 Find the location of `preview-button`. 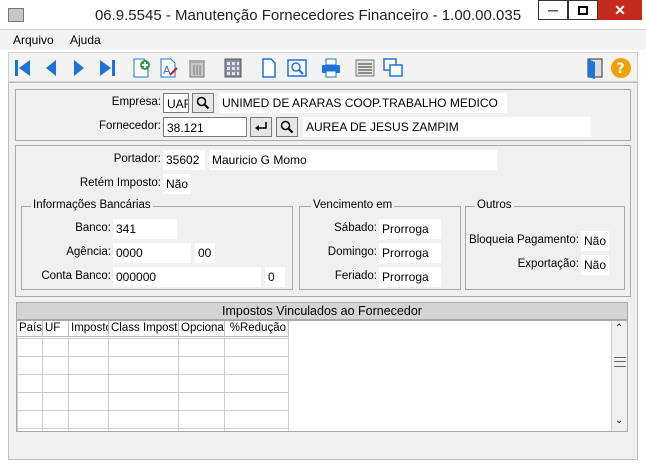

preview-button is located at coordinates (297, 68).